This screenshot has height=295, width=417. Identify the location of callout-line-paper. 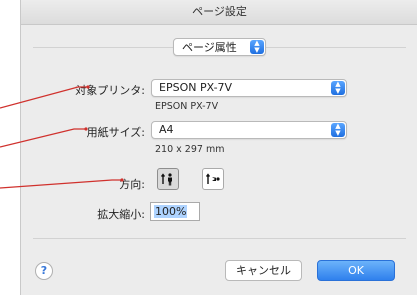
(43, 138).